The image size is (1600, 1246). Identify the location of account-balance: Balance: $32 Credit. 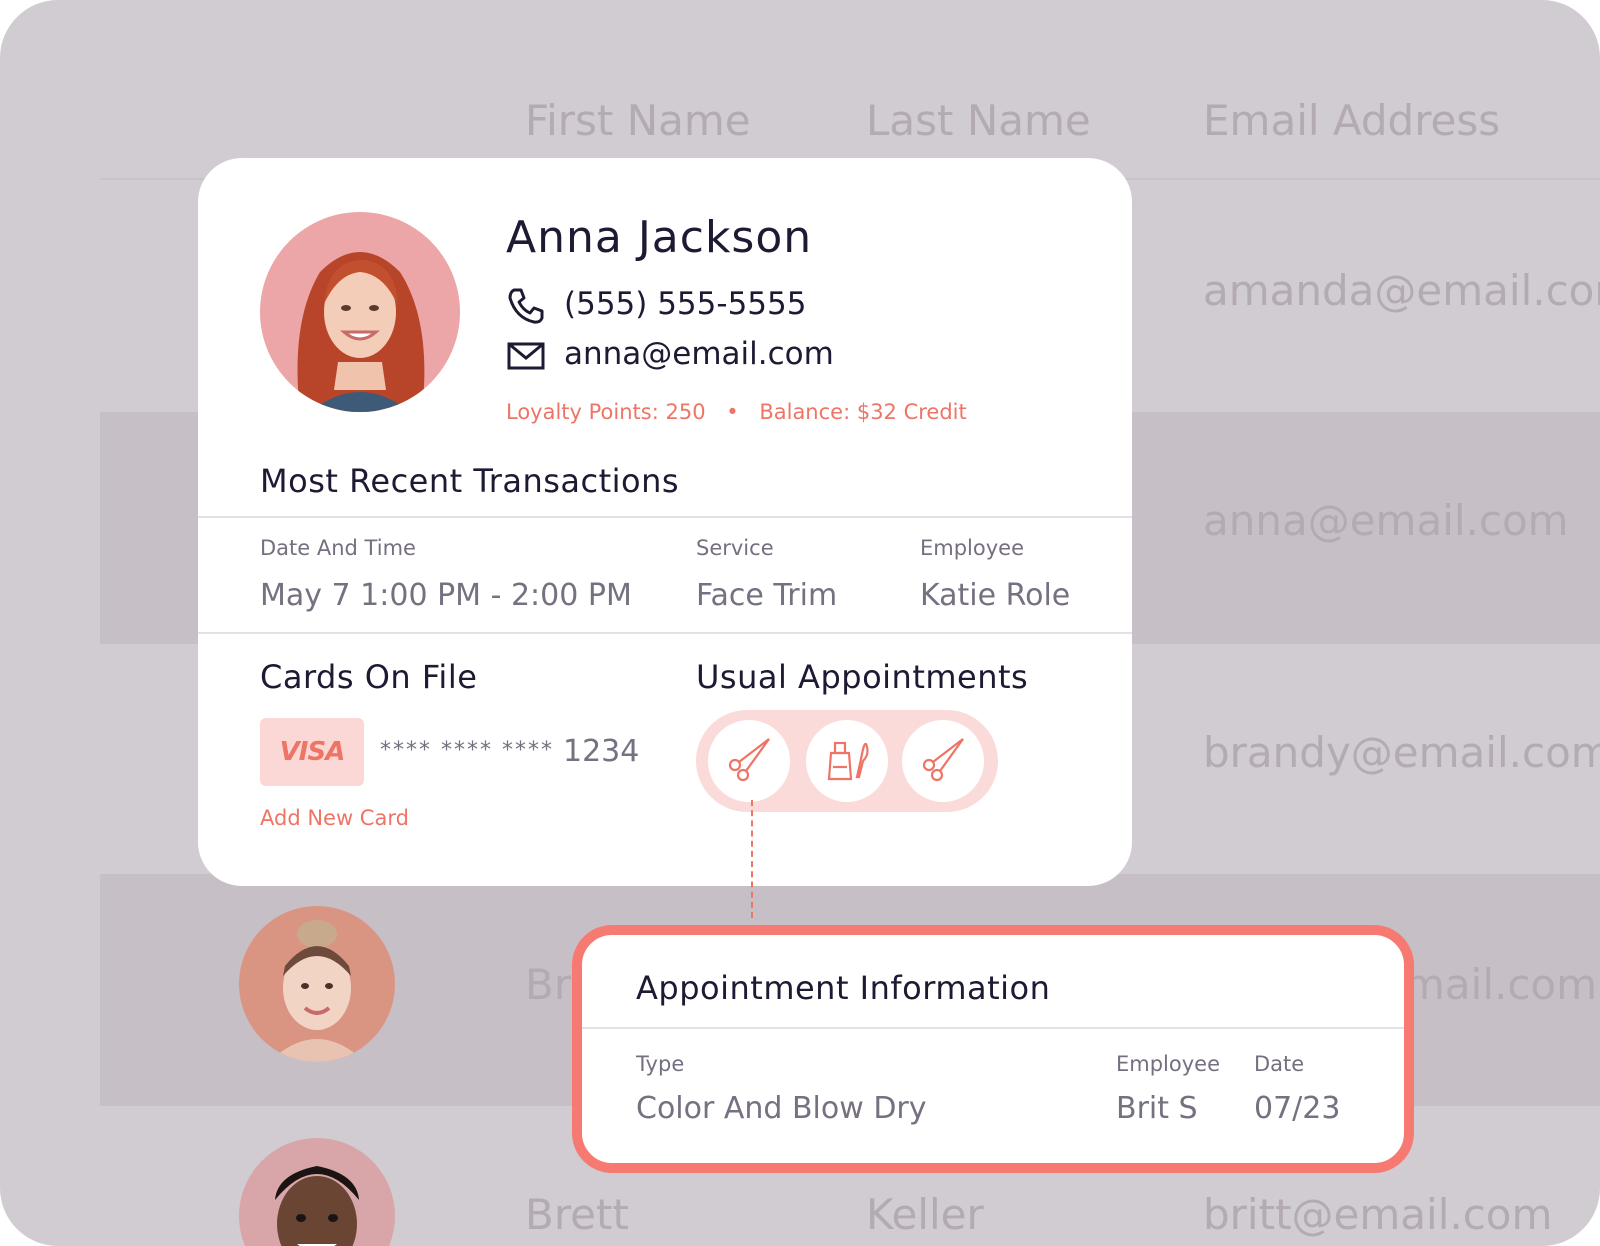
(863, 412).